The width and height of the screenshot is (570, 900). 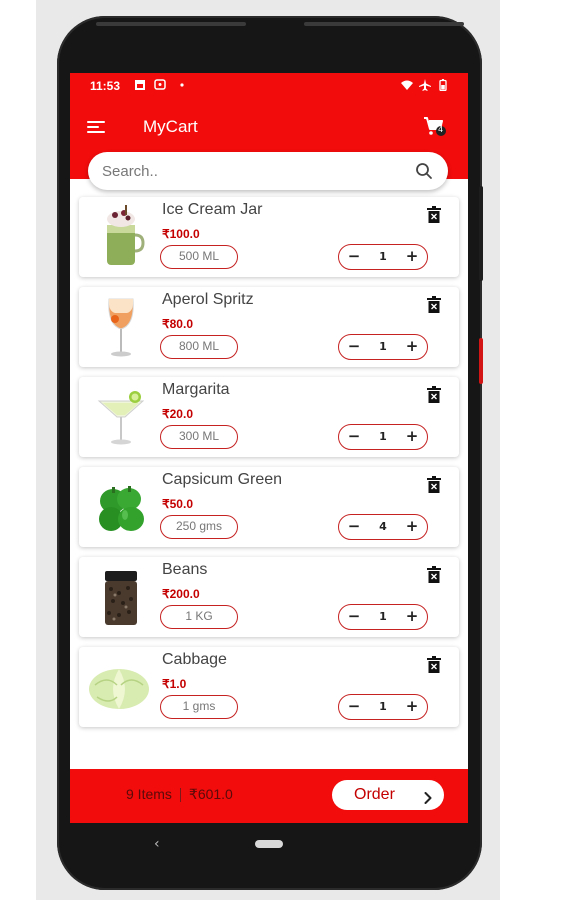 What do you see at coordinates (199, 527) in the screenshot?
I see `product-size-badge: 250 gms` at bounding box center [199, 527].